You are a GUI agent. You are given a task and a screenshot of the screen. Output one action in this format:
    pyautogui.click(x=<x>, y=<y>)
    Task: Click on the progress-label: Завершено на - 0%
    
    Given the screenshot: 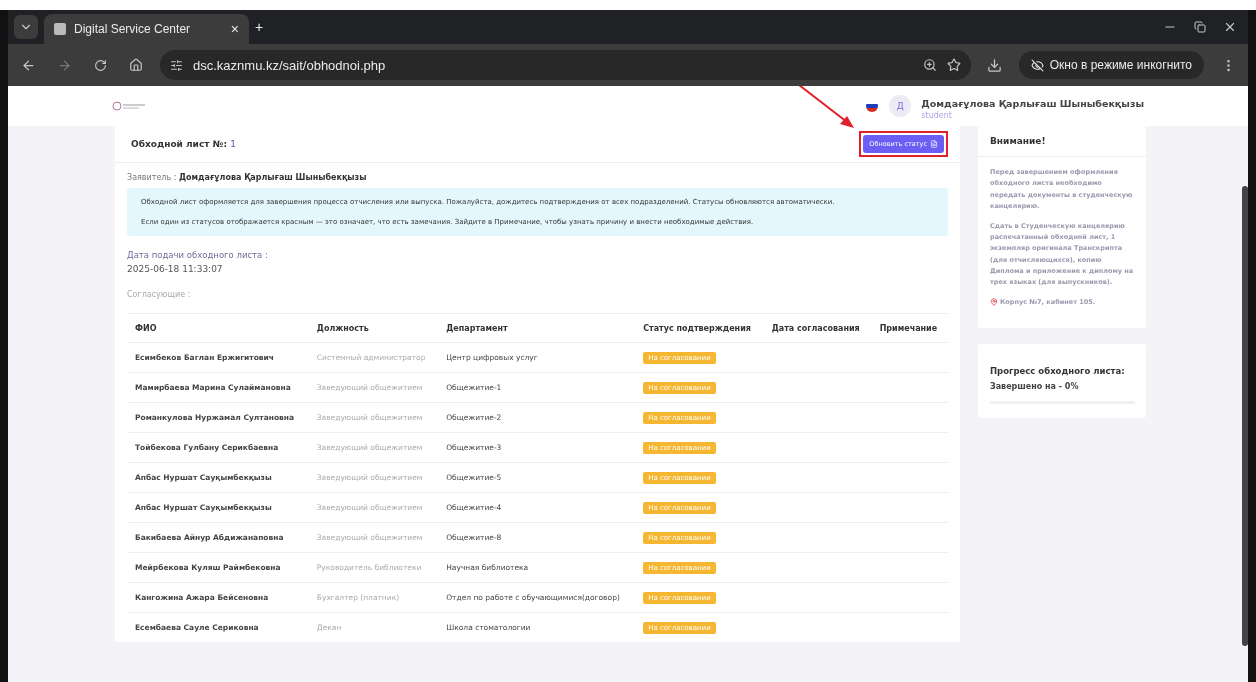 What is the action you would take?
    pyautogui.click(x=1035, y=387)
    